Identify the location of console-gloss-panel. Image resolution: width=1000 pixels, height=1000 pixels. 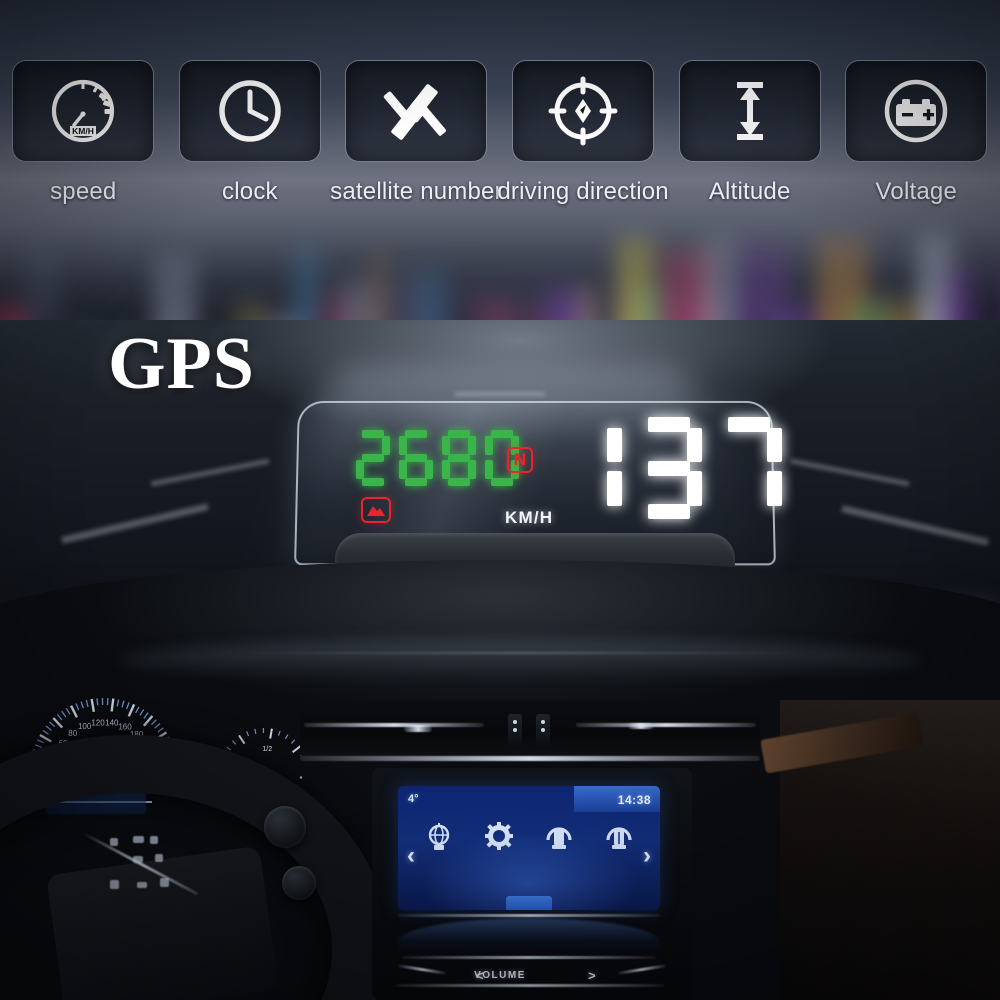
(529, 938).